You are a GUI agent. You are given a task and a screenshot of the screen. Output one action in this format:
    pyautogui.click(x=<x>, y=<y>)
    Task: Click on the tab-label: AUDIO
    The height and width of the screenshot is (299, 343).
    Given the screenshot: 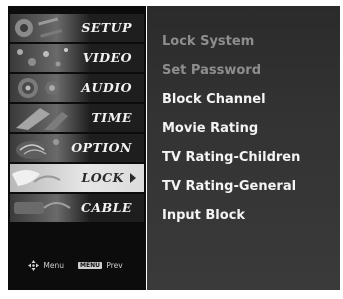 What is the action you would take?
    pyautogui.click(x=106, y=87)
    